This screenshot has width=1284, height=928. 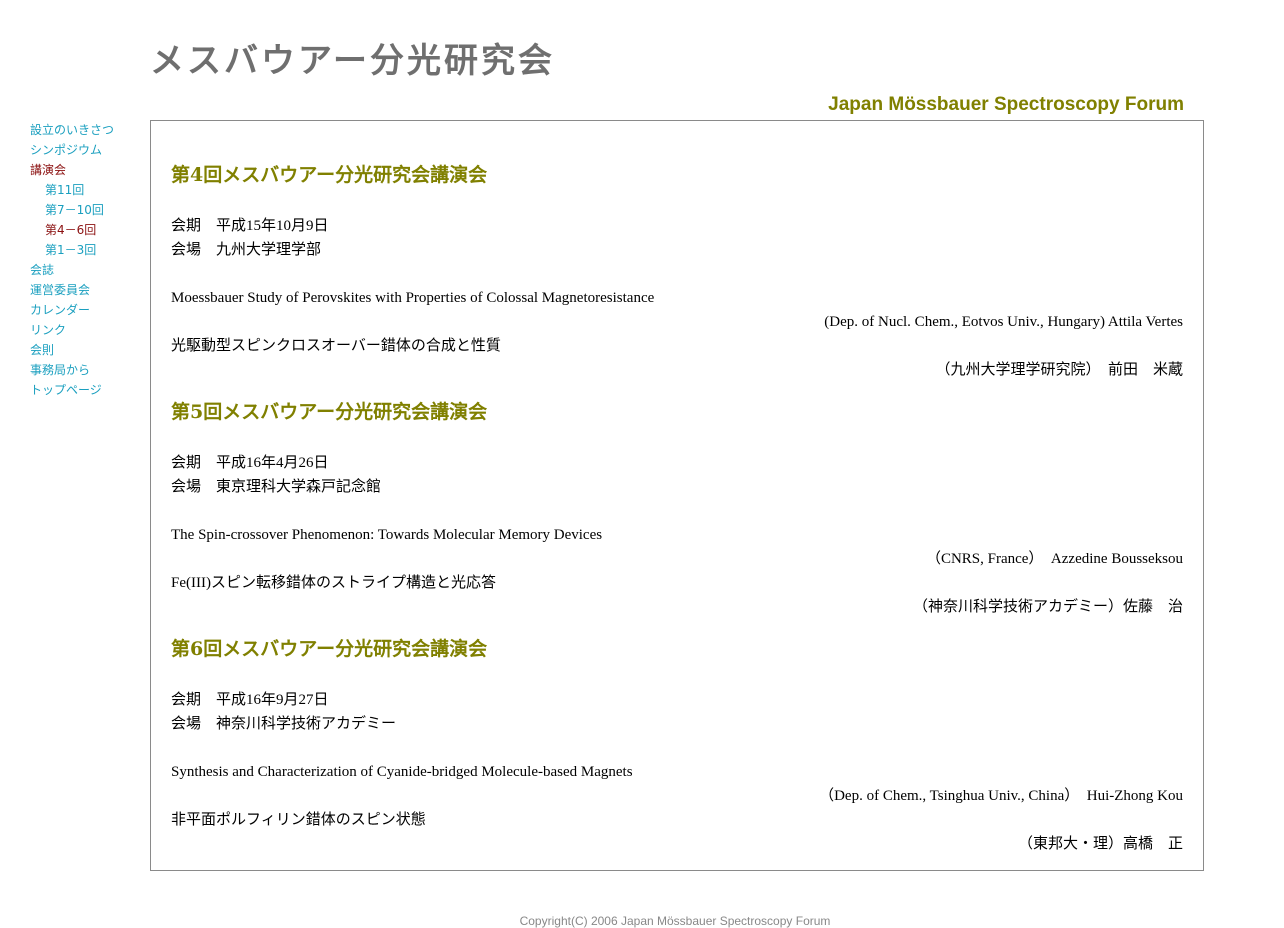 What do you see at coordinates (677, 238) in the screenshot?
I see `lecture-meta: 会期 平成15年10月9日 会場 九州大学理学部` at bounding box center [677, 238].